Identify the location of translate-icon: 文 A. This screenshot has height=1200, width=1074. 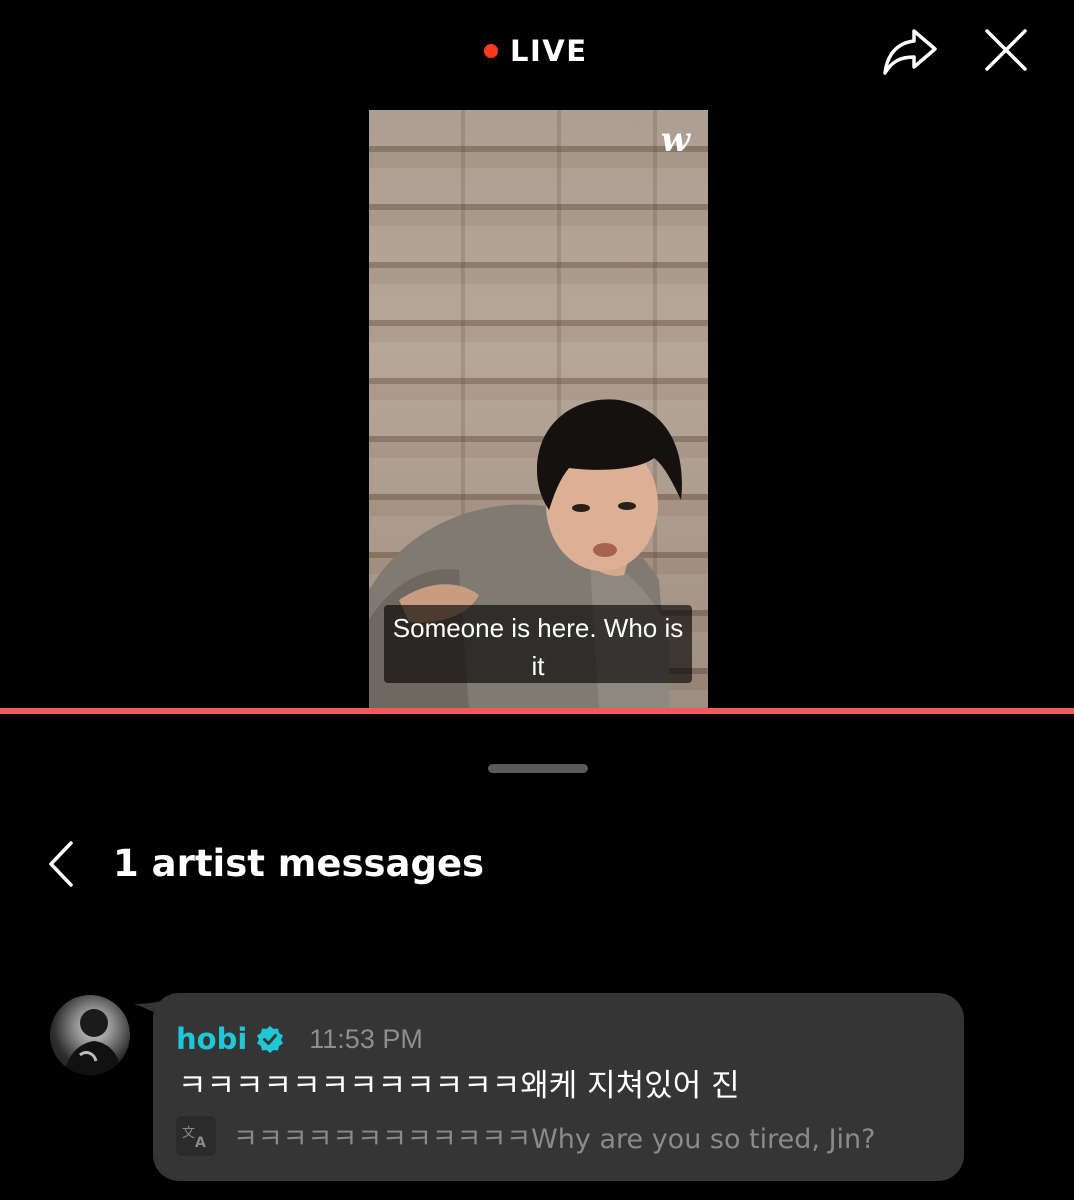
(196, 1136).